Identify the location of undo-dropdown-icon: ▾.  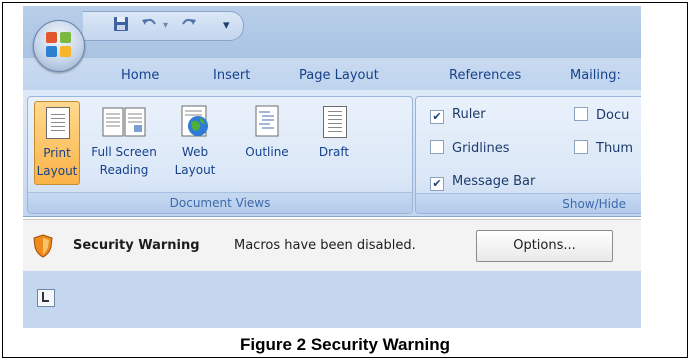
(165, 26).